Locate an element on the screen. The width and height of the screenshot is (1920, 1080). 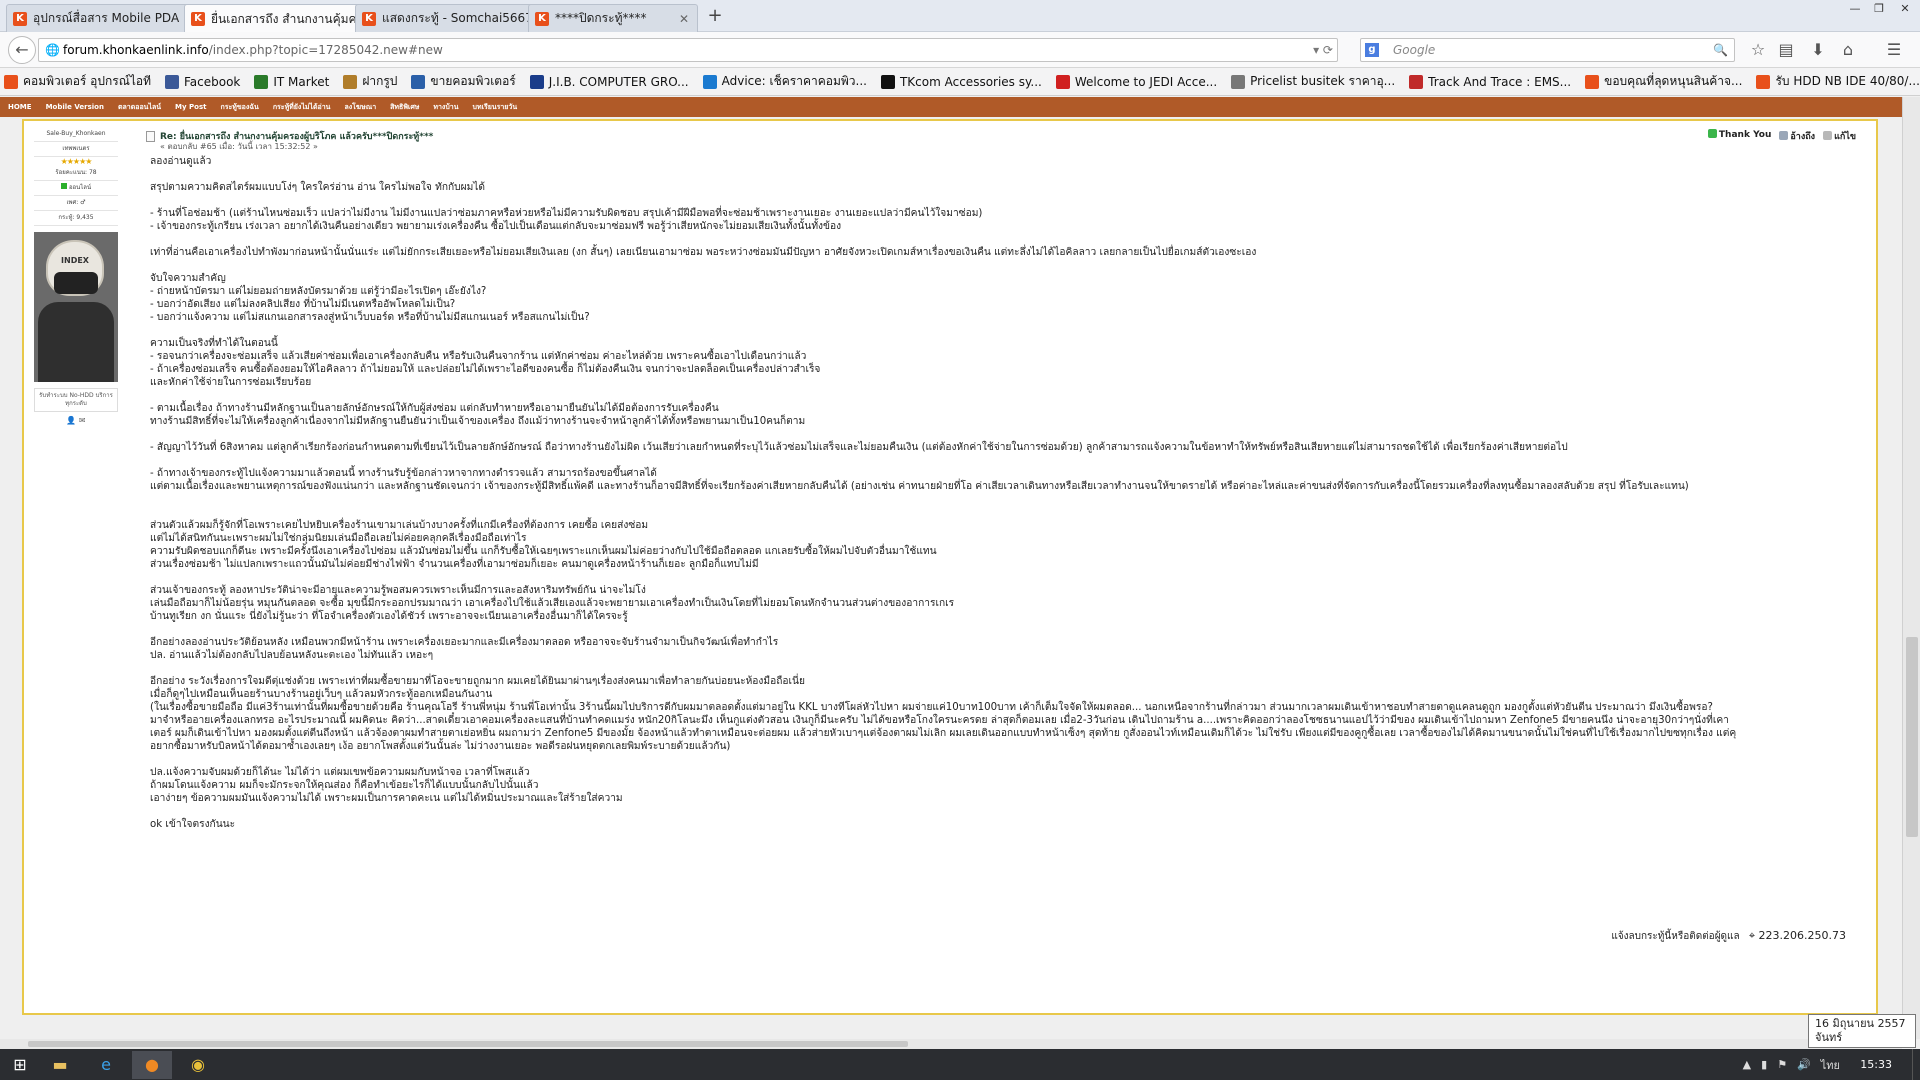
quote-label: อ้างถึง is located at coordinates (1803, 137).